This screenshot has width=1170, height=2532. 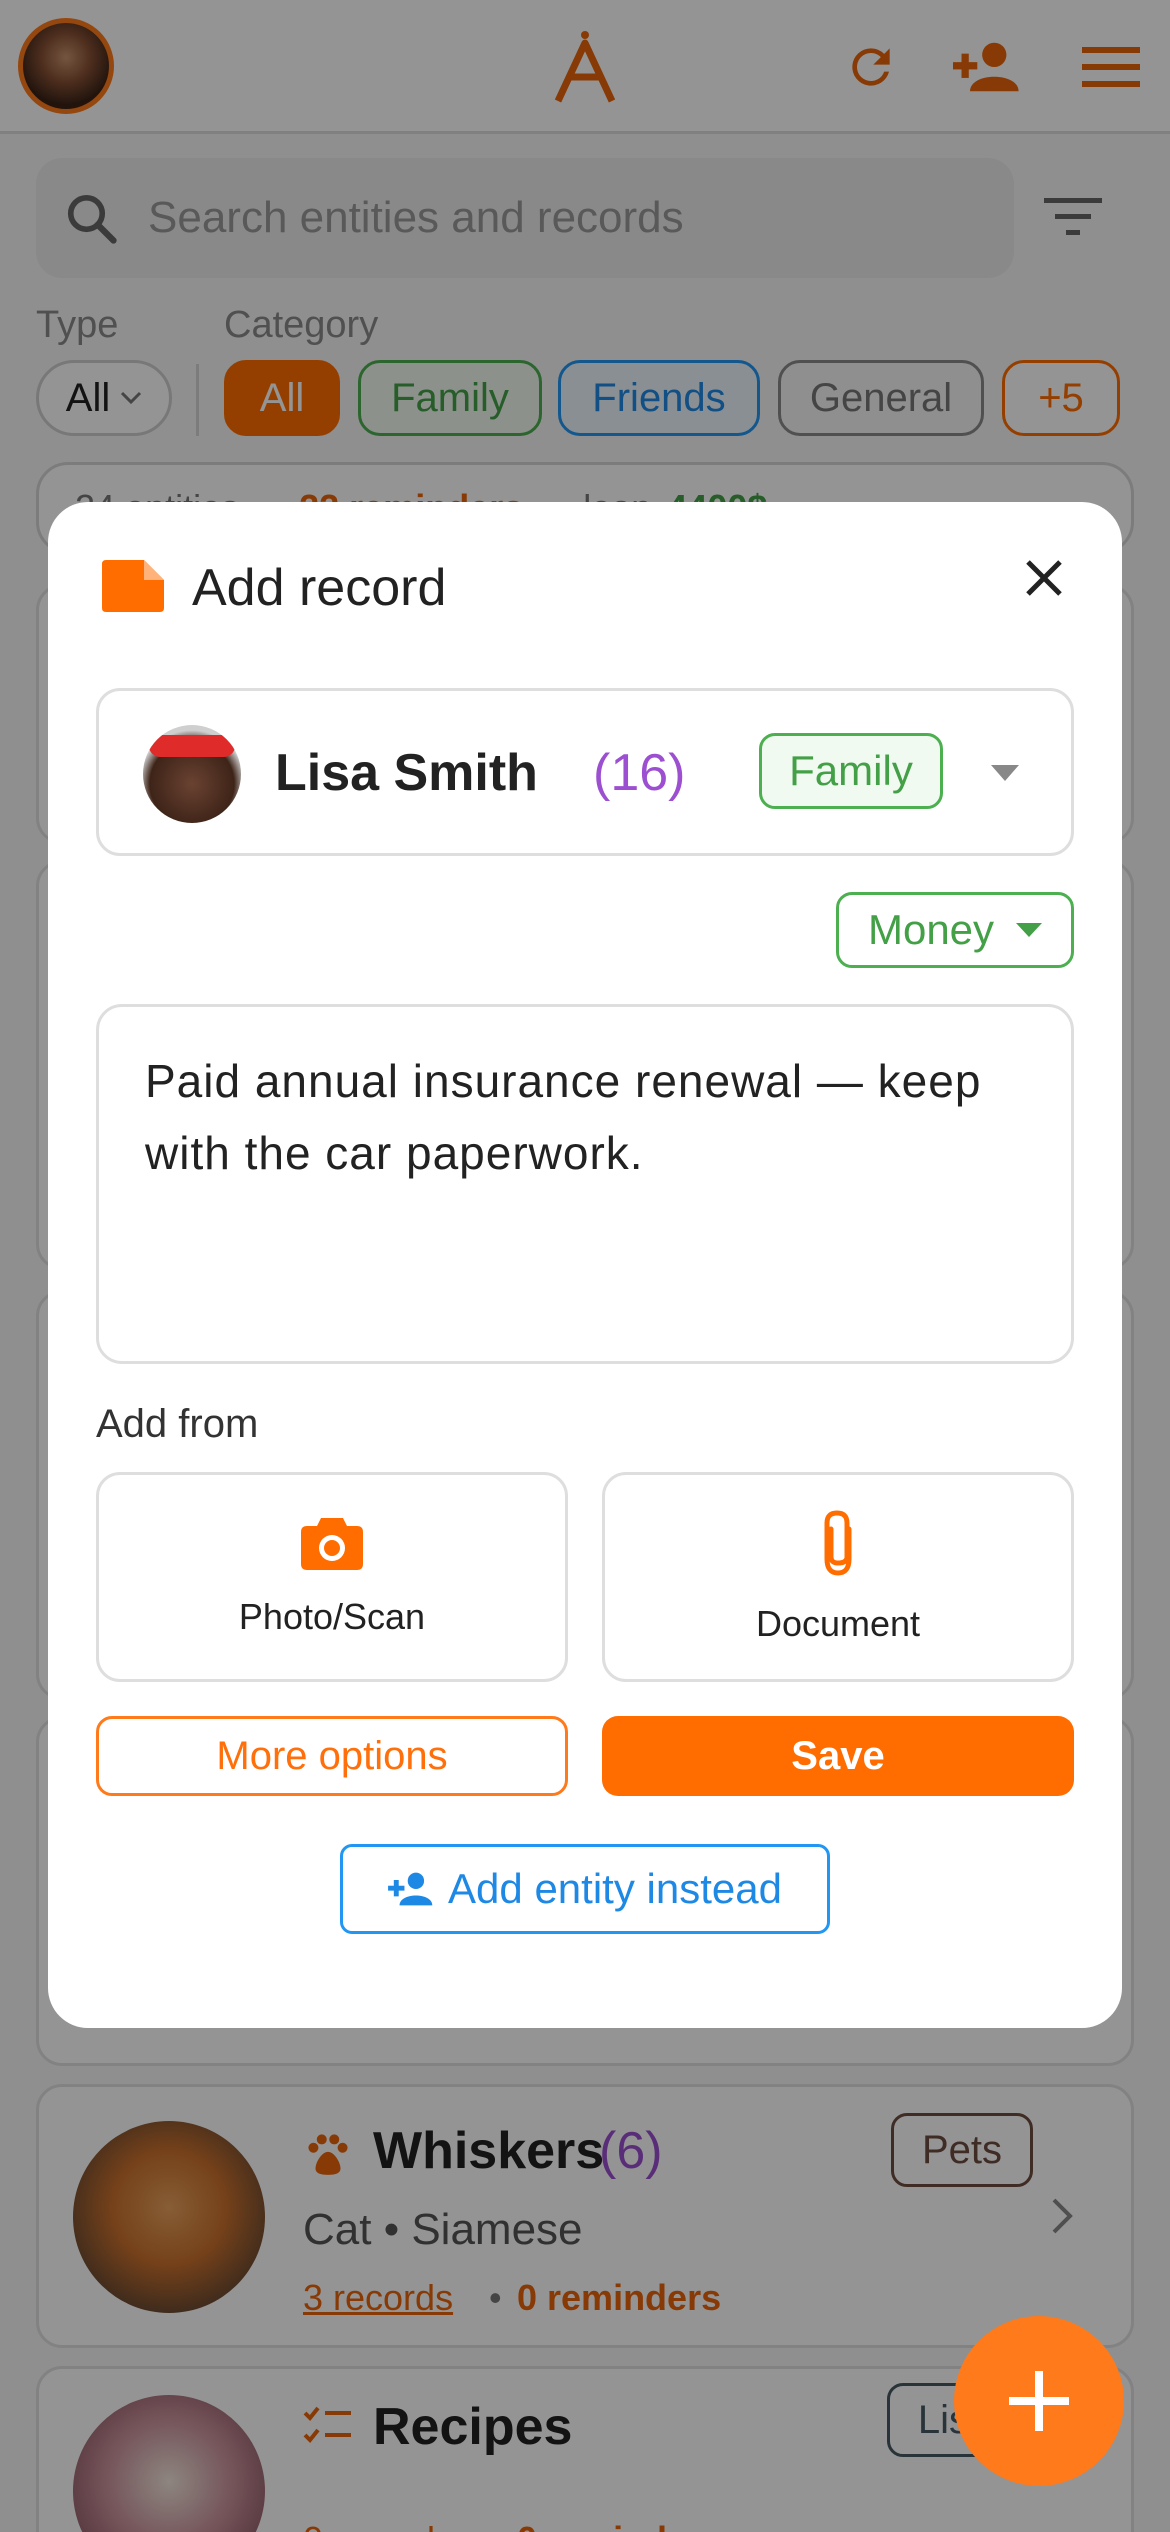 I want to click on add-from-label: Add from, so click(x=177, y=1424).